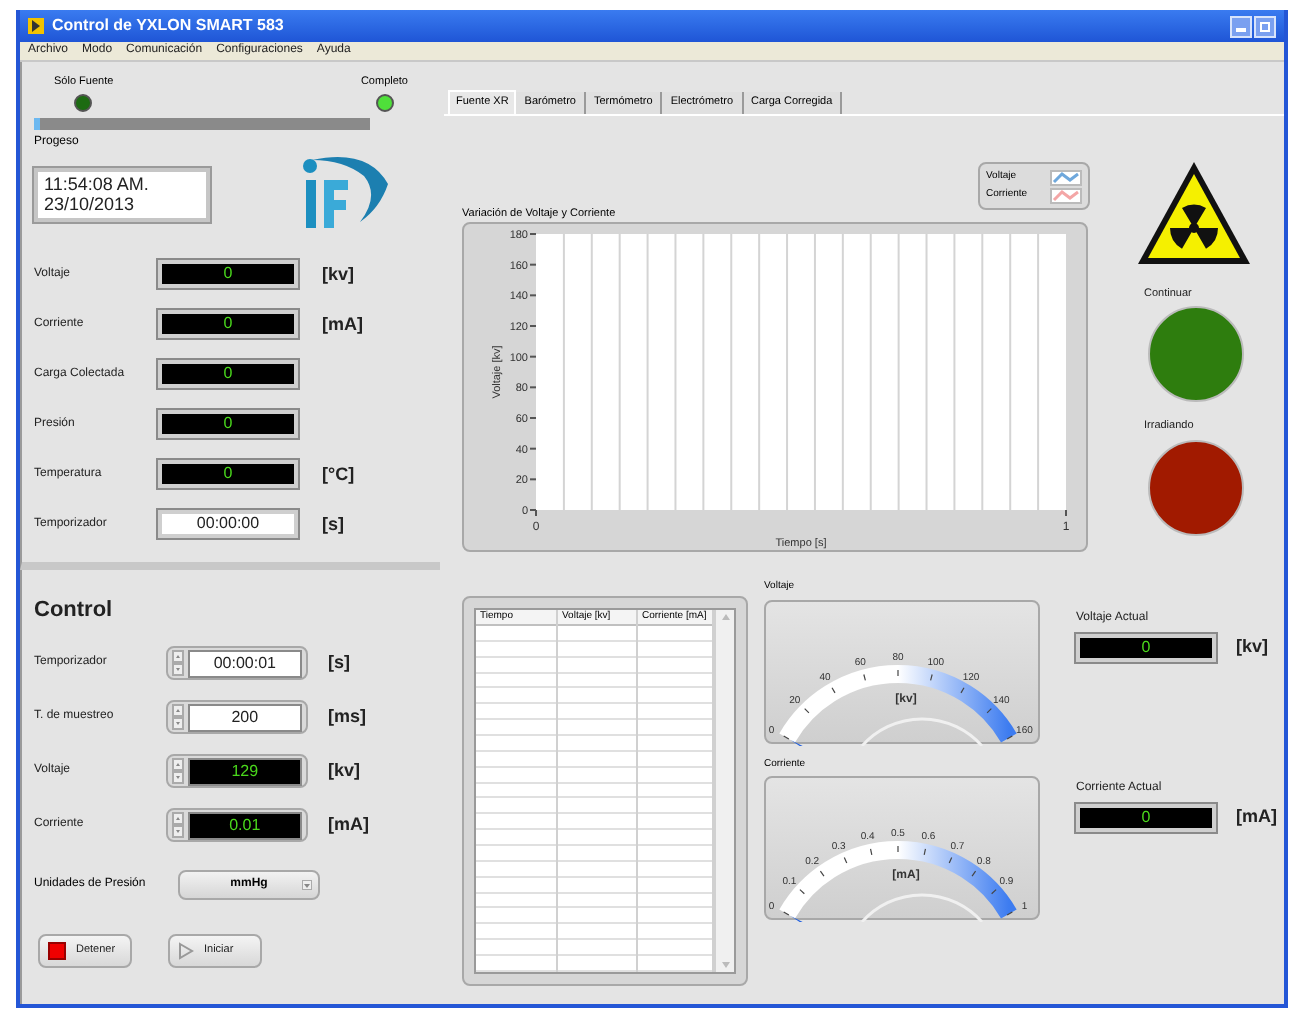 This screenshot has width=1290, height=1012. I want to click on app-icon, so click(36, 26).